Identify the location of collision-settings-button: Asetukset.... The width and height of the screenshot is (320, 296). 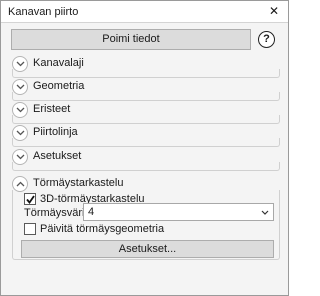
(147, 249).